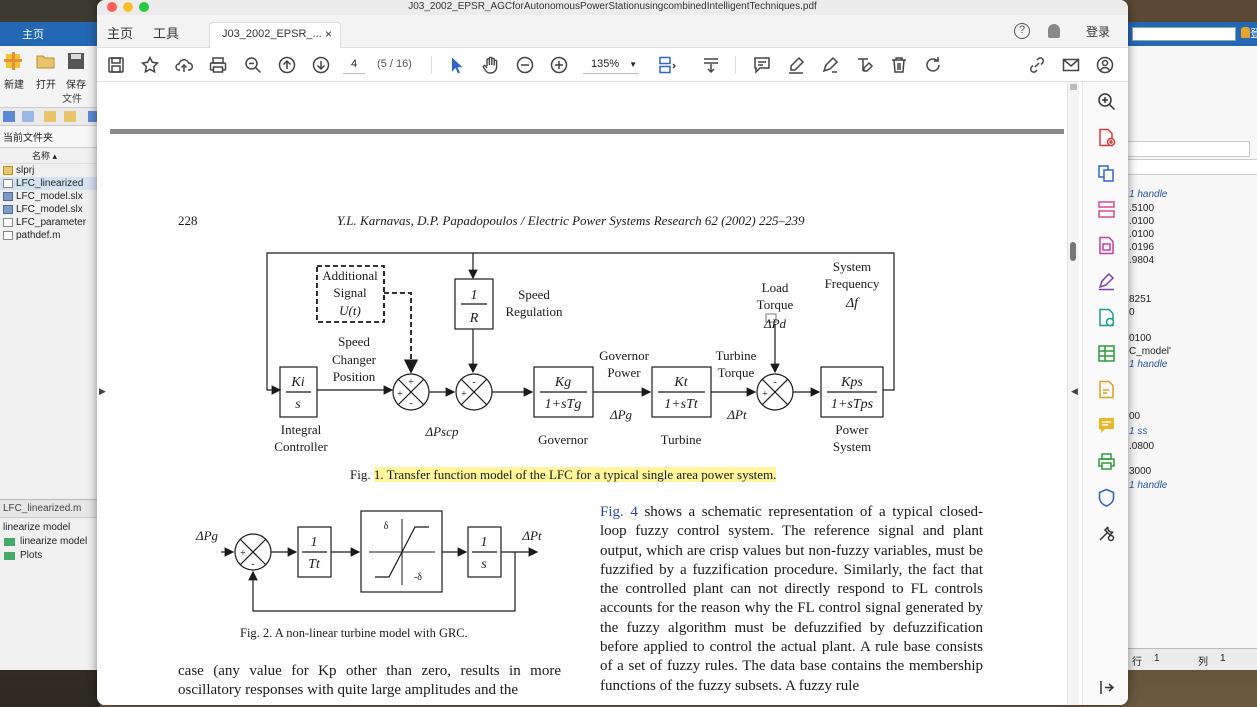  Describe the element at coordinates (1106, 461) in the screenshot. I see `print-production-icon` at that location.